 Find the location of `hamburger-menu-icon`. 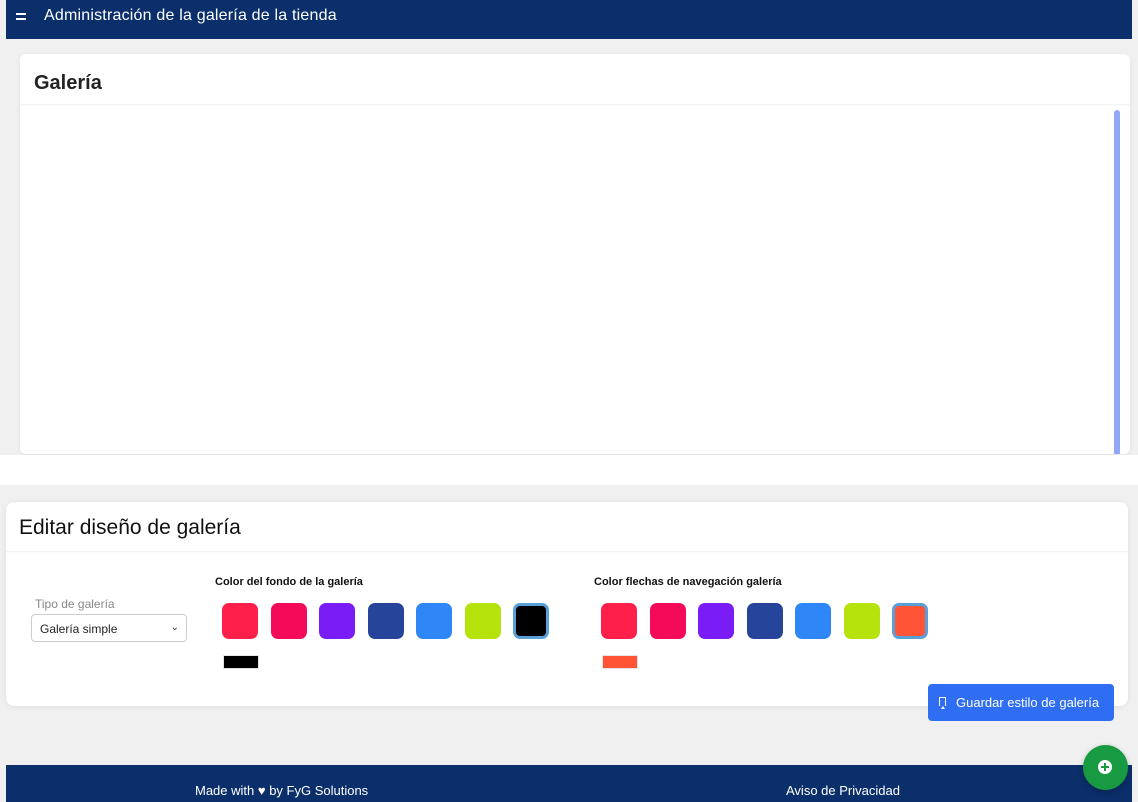

hamburger-menu-icon is located at coordinates (21, 16).